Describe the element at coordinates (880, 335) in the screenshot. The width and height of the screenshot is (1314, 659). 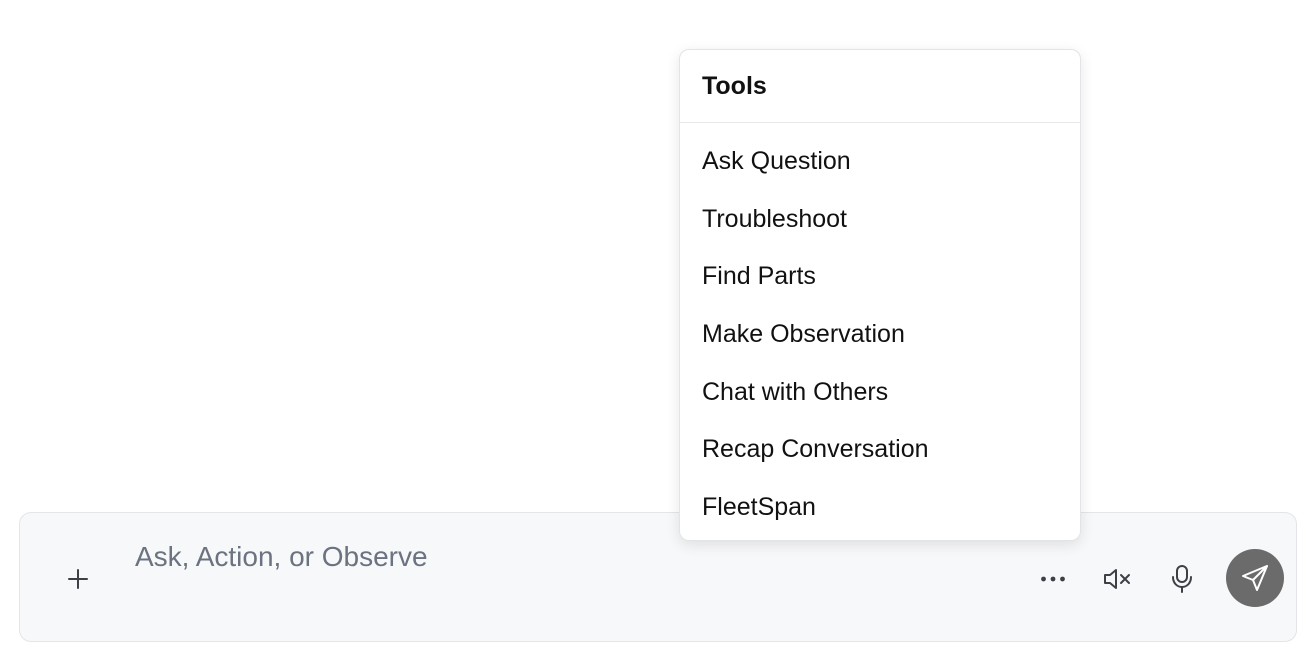
I see `tools-item-make-observation: Make Observation` at that location.